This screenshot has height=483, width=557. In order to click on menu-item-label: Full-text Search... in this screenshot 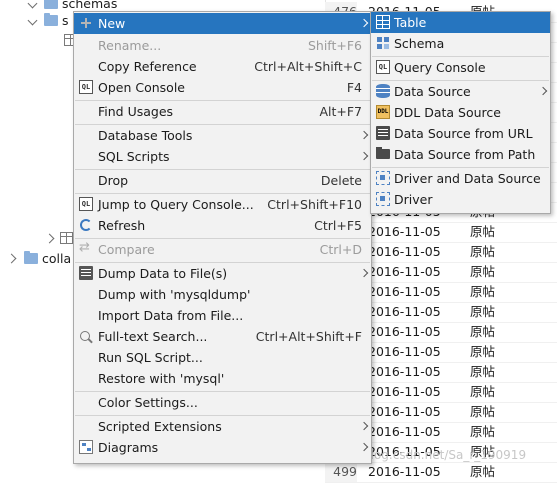, I will do `click(153, 336)`.